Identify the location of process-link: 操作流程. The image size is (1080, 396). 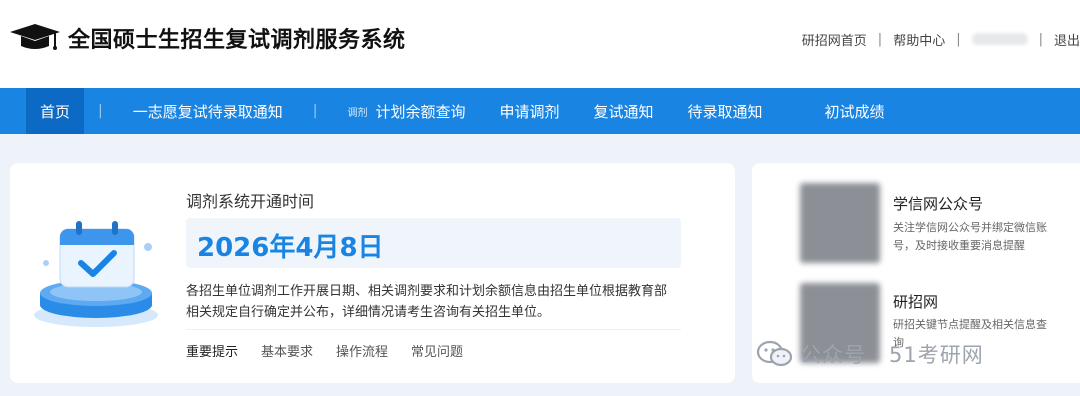
(362, 350).